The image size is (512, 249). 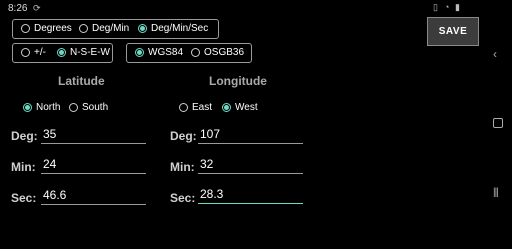 I want to click on plus-minus-option: +/-, so click(x=33, y=52).